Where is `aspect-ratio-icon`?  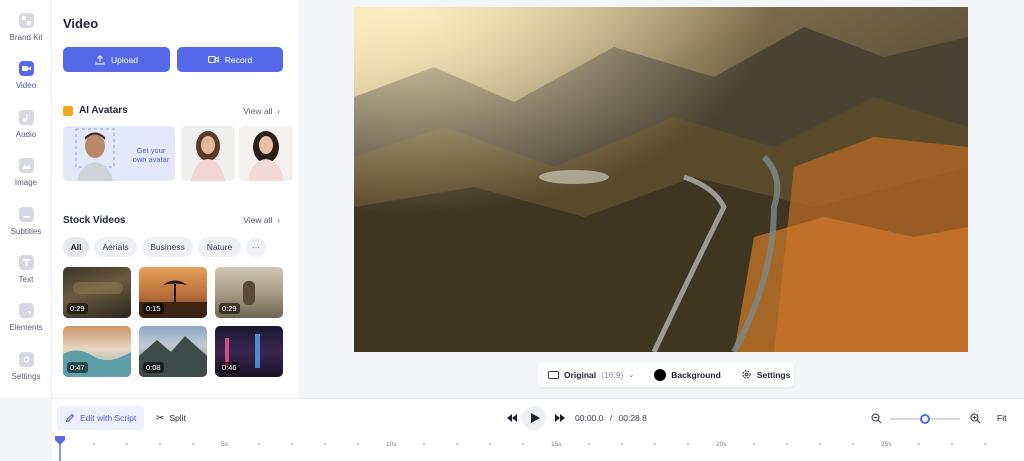
aspect-ratio-icon is located at coordinates (553, 374).